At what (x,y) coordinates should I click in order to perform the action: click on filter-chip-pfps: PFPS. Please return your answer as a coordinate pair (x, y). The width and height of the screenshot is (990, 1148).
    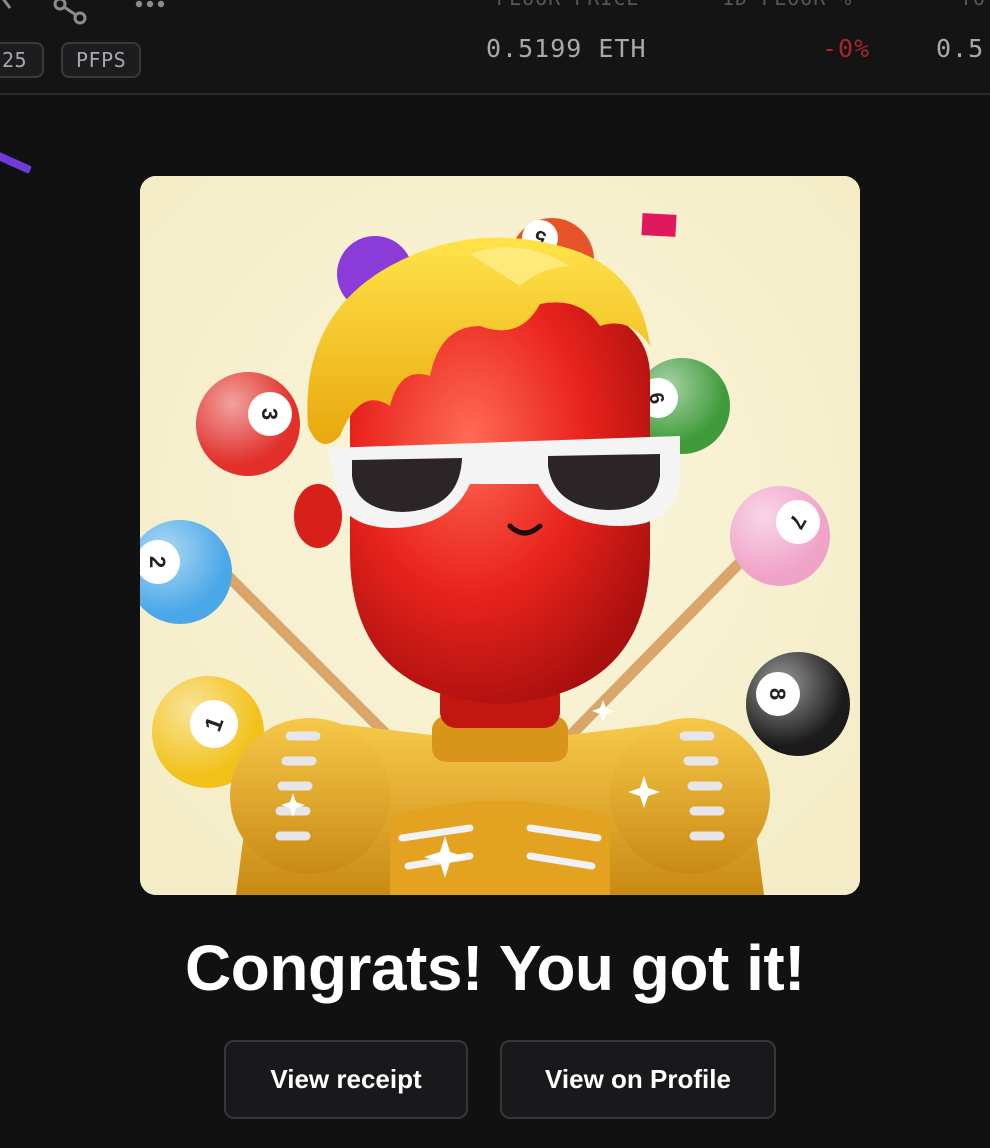
    Looking at the image, I should click on (101, 60).